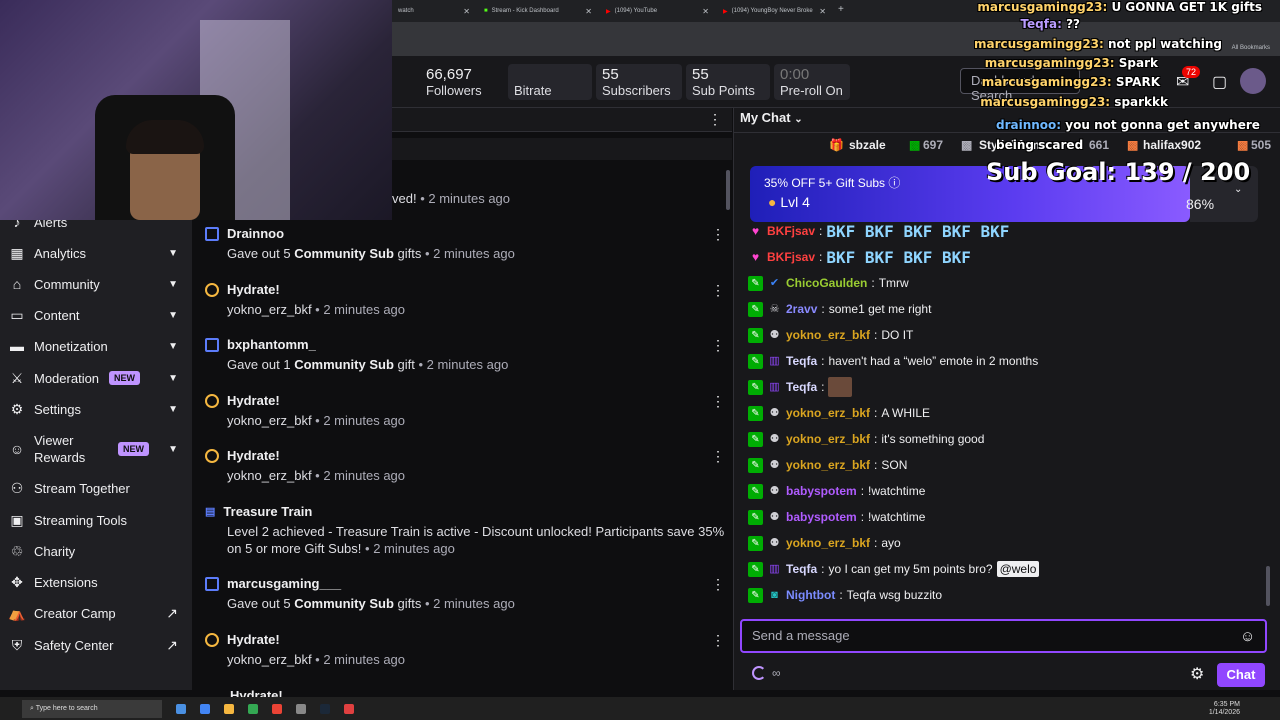 The image size is (1280, 720). I want to click on sidebar-item-creator-camp: ⛺ Creator Camp ↗, so click(96, 613).